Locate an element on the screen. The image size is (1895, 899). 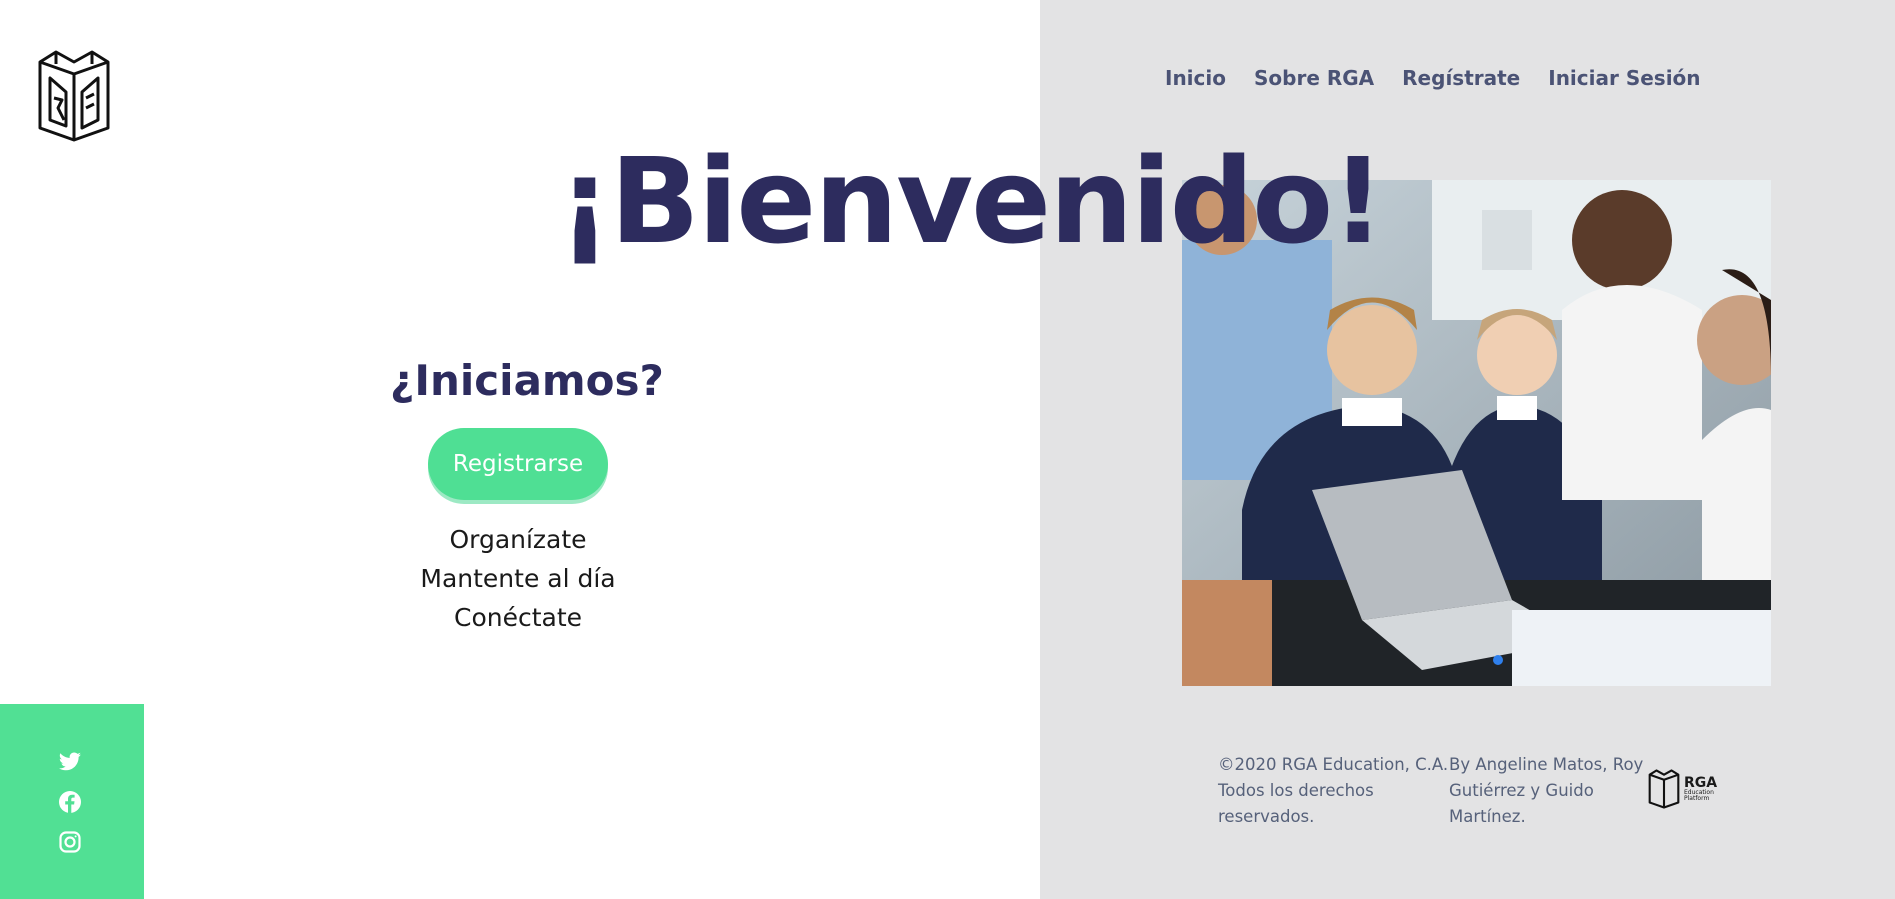
twitter-icon is located at coordinates (70, 762).